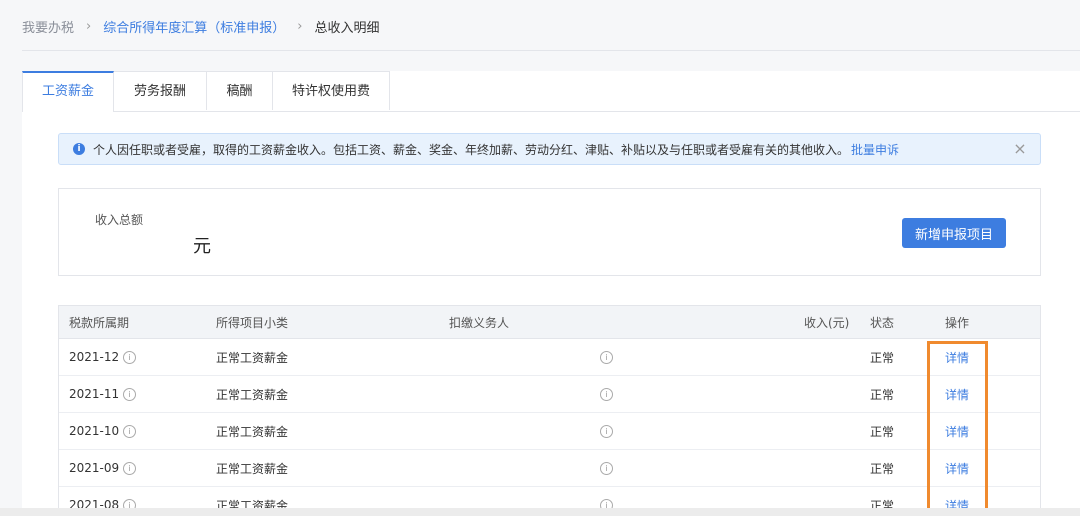 This screenshot has height=516, width=1080. I want to click on total-income-unit: 元, so click(202, 246).